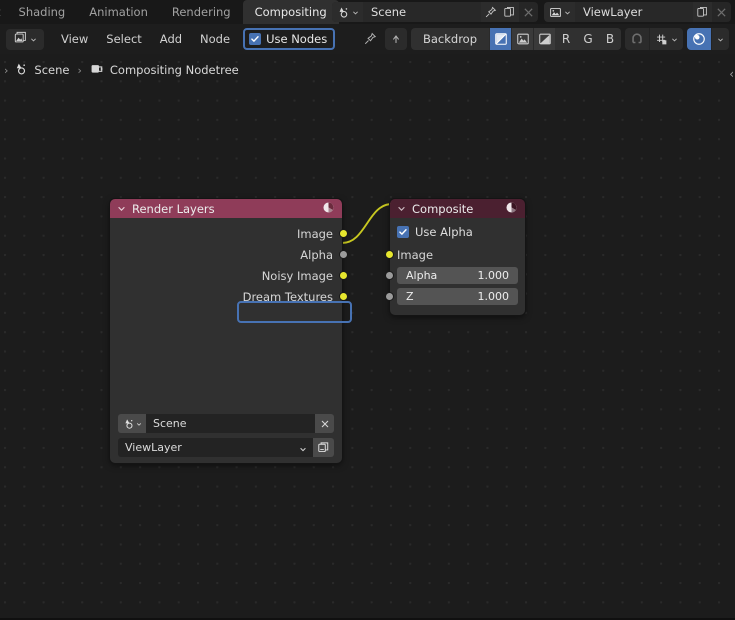  I want to click on use-alpha-label: Use Alpha, so click(444, 232).